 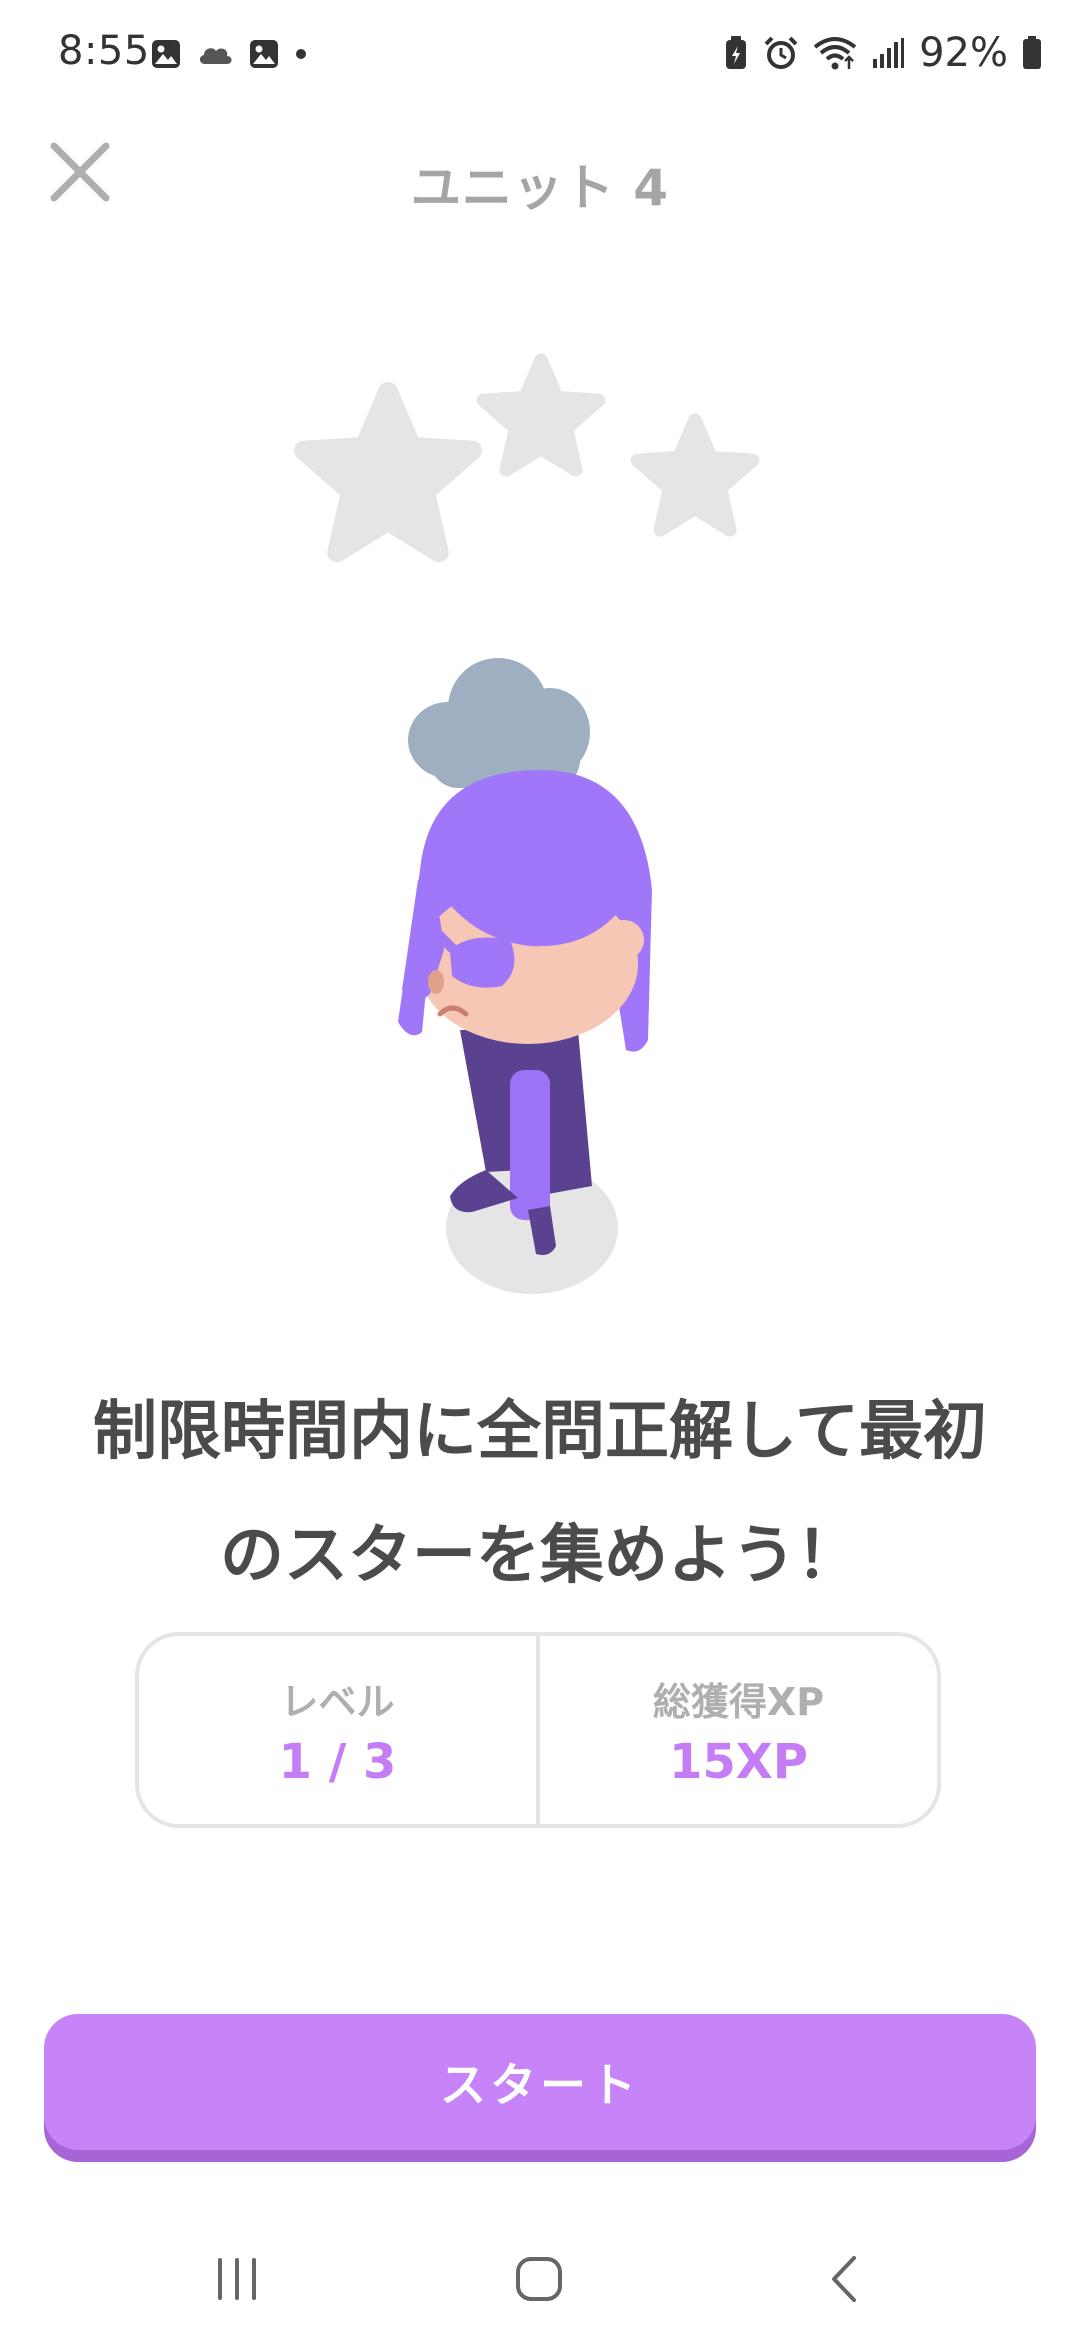 What do you see at coordinates (540, 1556) in the screenshot?
I see `instruction-line-2: のスターを集めよう！` at bounding box center [540, 1556].